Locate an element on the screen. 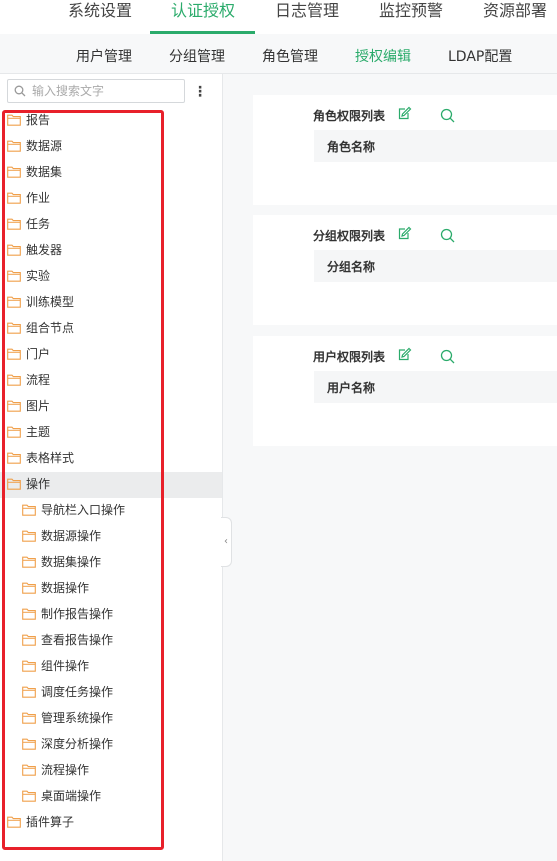 The height and width of the screenshot is (861, 557). tree-item: 数据源 is located at coordinates (111, 147).